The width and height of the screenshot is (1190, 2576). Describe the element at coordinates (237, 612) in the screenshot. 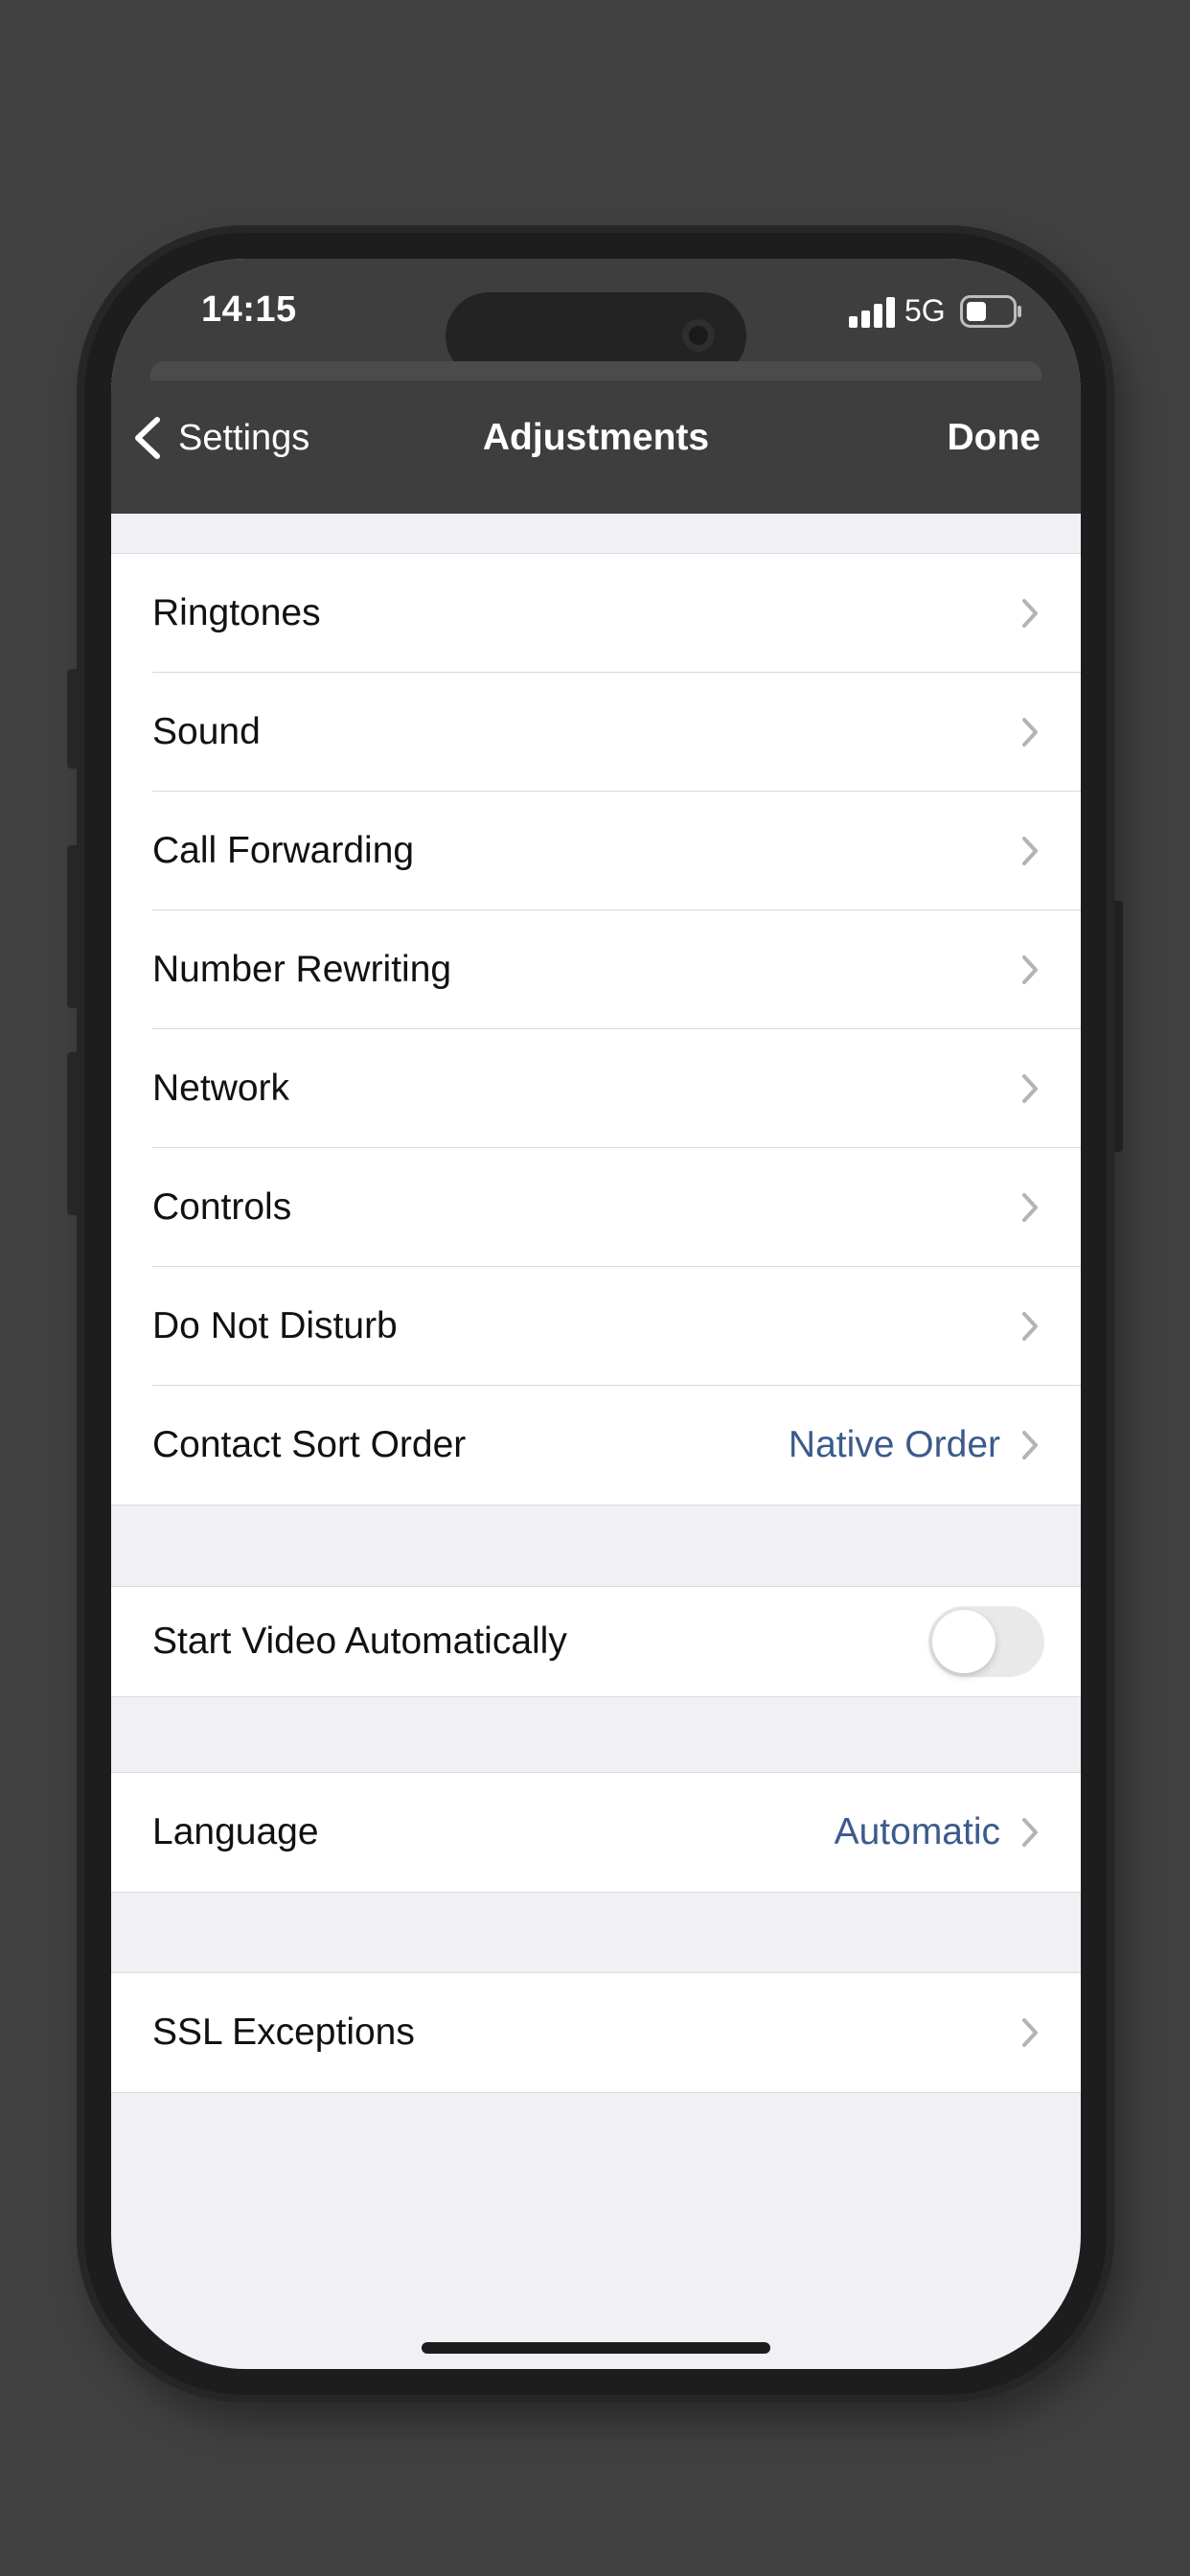

I see `row-label: Ringtones` at that location.